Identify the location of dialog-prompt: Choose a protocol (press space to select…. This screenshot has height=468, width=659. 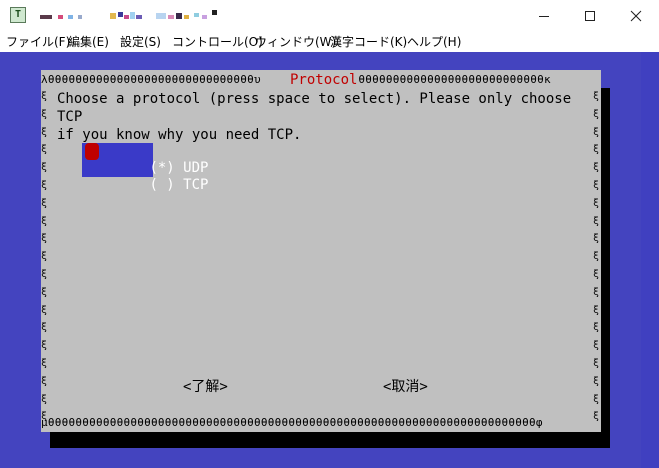
(314, 117).